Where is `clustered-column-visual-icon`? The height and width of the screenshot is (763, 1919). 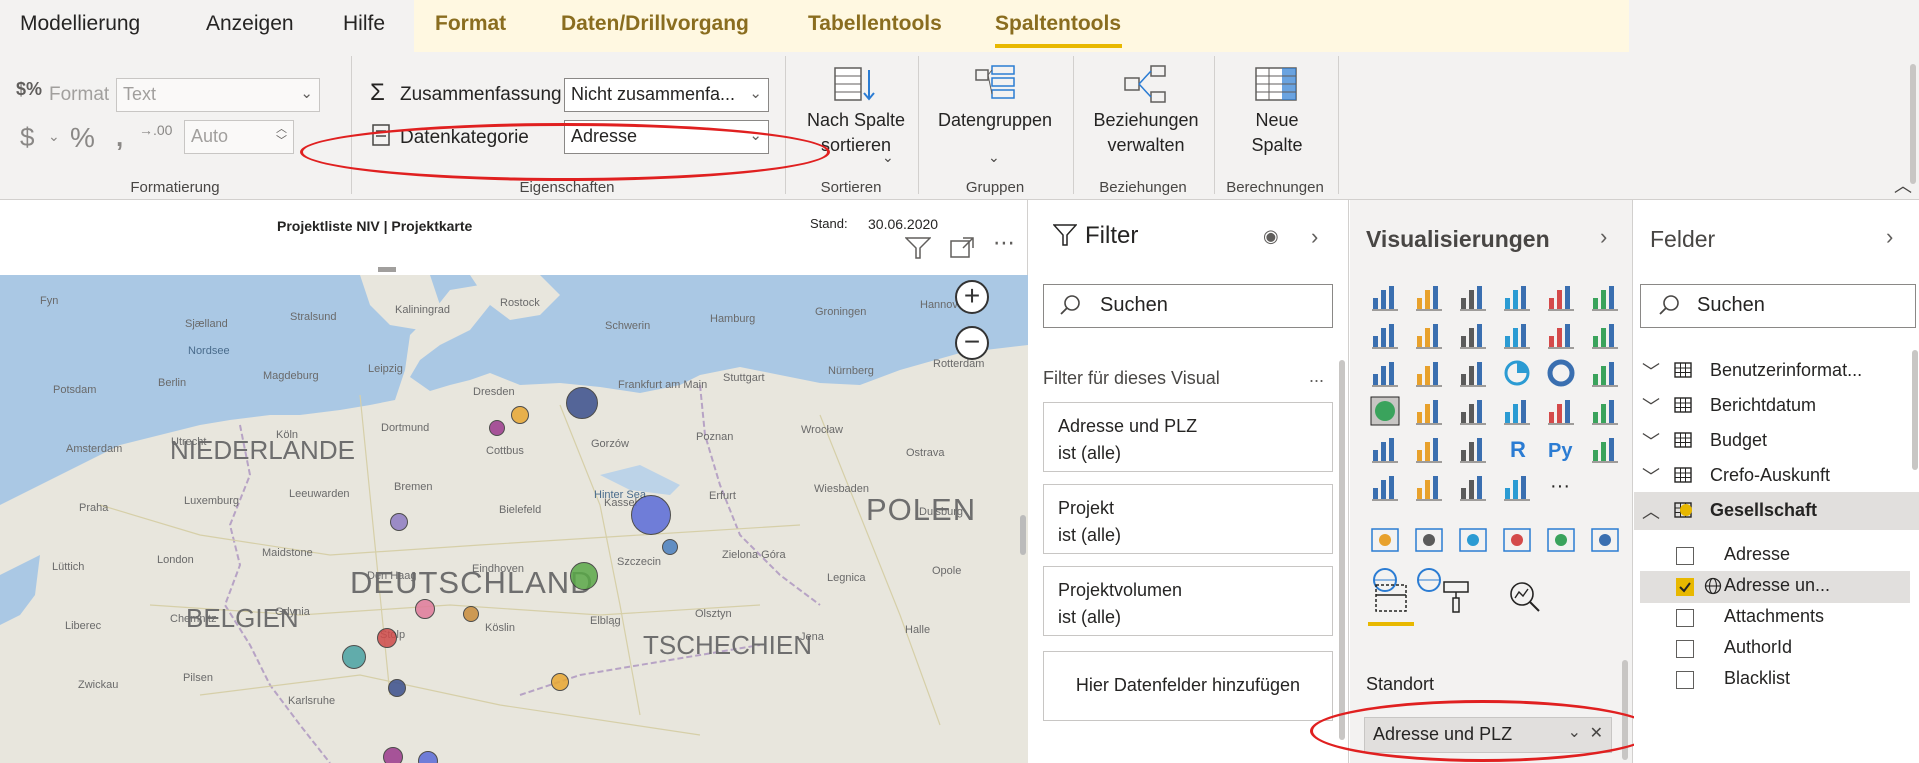 clustered-column-visual-icon is located at coordinates (1517, 297).